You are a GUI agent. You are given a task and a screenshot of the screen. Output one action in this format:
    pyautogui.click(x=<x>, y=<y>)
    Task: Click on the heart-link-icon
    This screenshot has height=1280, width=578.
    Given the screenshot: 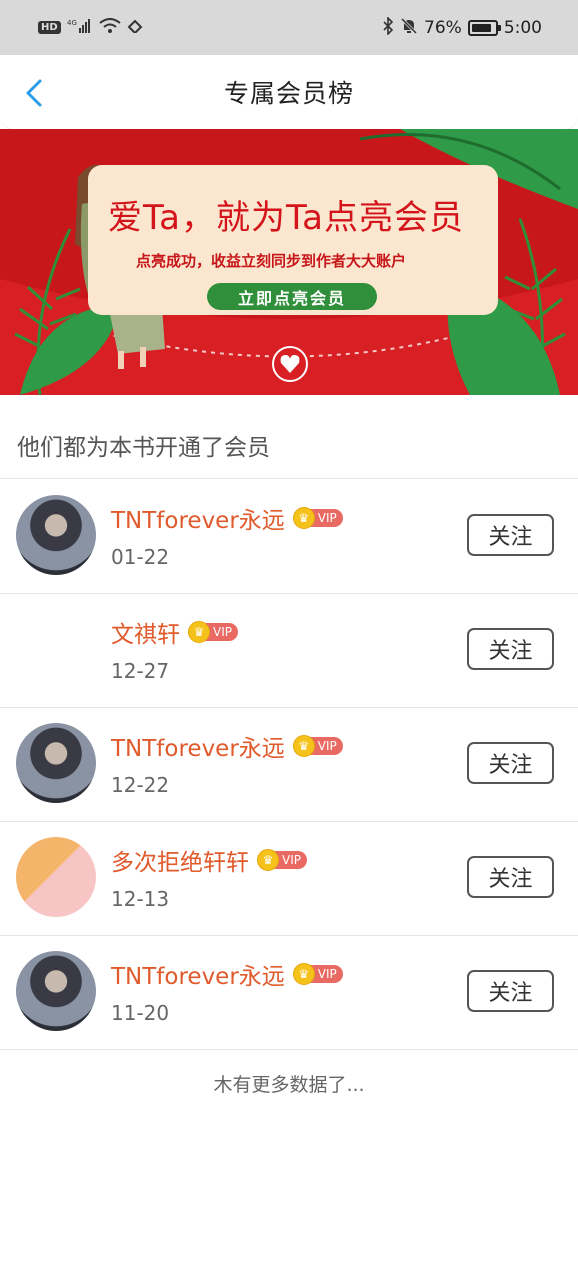 What is the action you would take?
    pyautogui.click(x=135, y=28)
    